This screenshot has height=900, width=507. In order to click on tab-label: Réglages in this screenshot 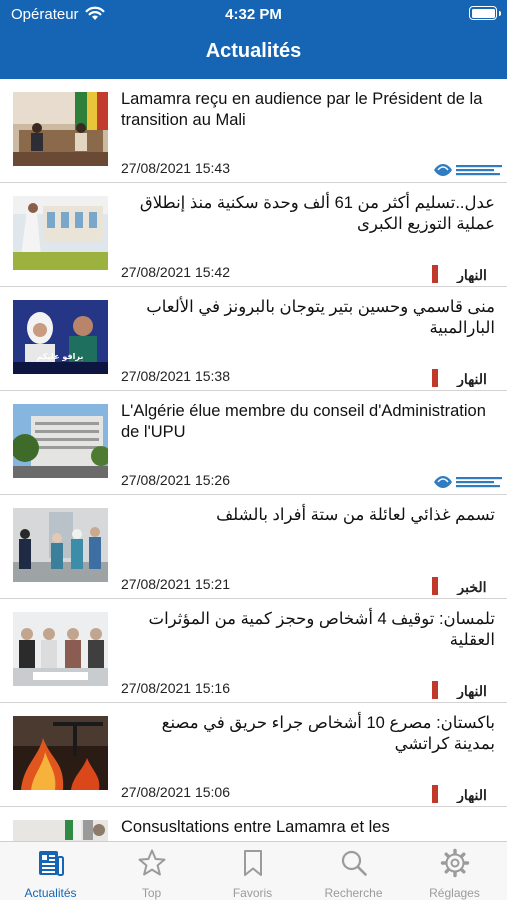, I will do `click(454, 893)`.